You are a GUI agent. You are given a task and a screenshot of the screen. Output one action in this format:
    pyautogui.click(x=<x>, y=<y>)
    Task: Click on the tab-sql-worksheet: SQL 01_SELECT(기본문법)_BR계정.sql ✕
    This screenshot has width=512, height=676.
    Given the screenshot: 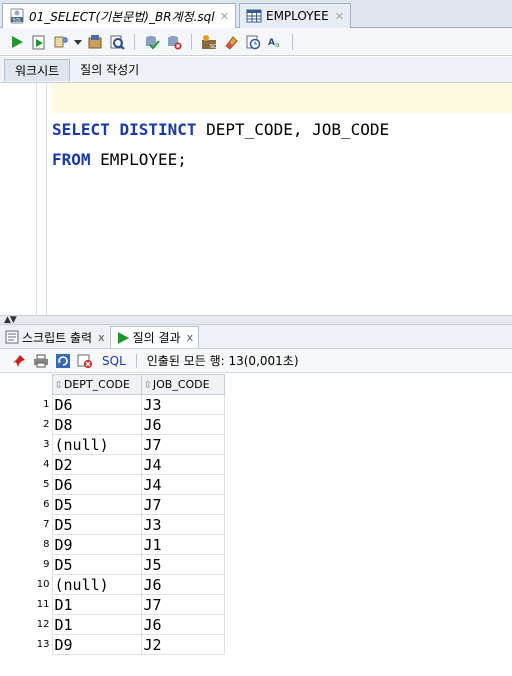 What is the action you would take?
    pyautogui.click(x=119, y=15)
    